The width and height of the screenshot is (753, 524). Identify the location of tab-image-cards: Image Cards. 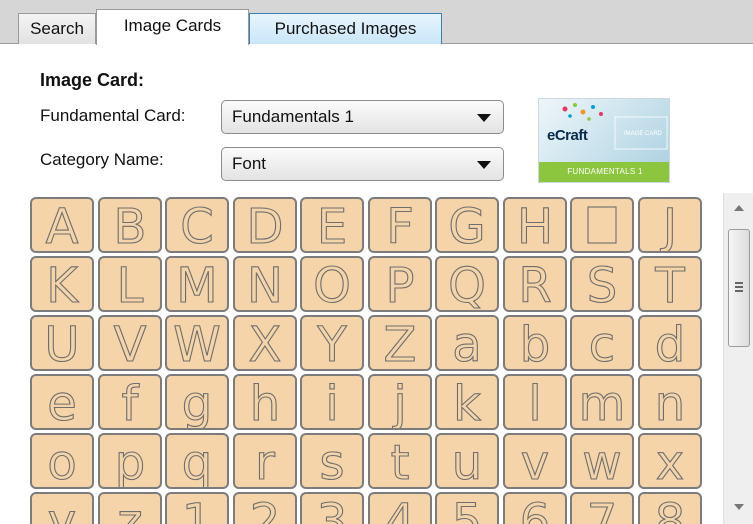
(172, 27).